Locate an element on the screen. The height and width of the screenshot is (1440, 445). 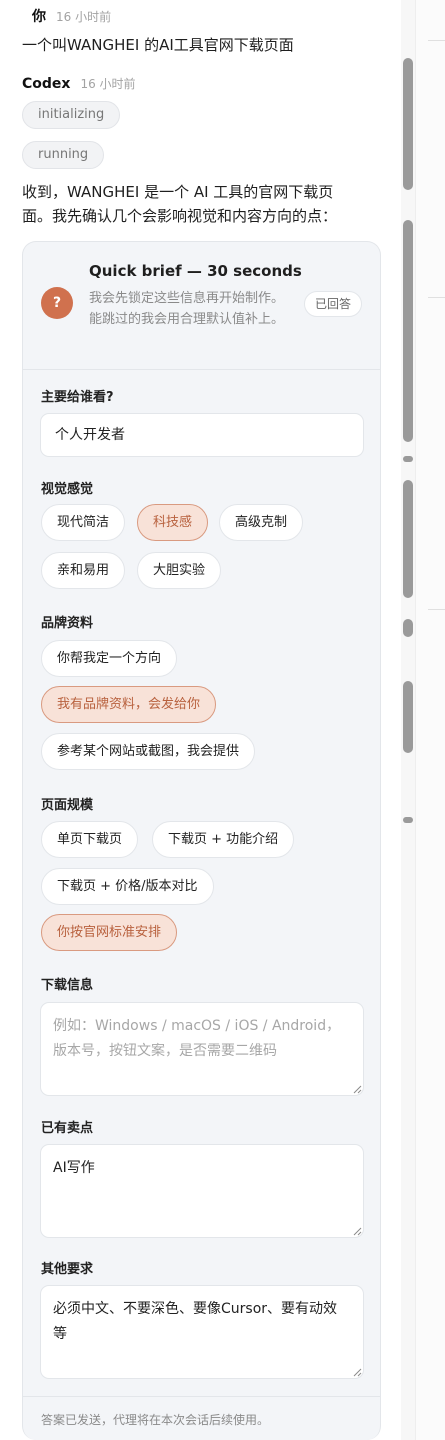
other-requirements-label: 其他要求 is located at coordinates (67, 1269).